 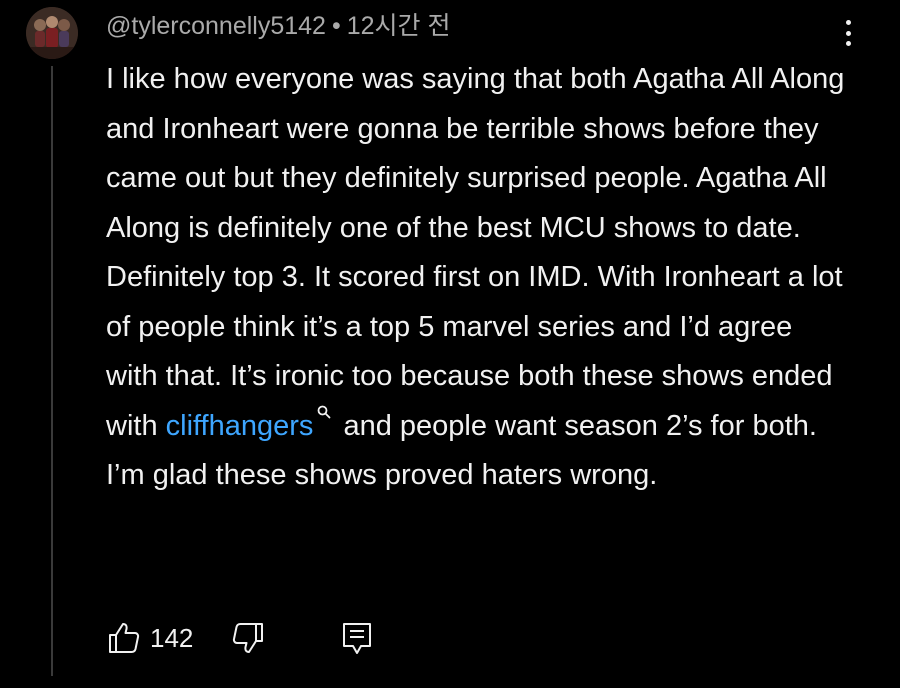 I want to click on comment-timestamp: 12시간 전, so click(x=399, y=26).